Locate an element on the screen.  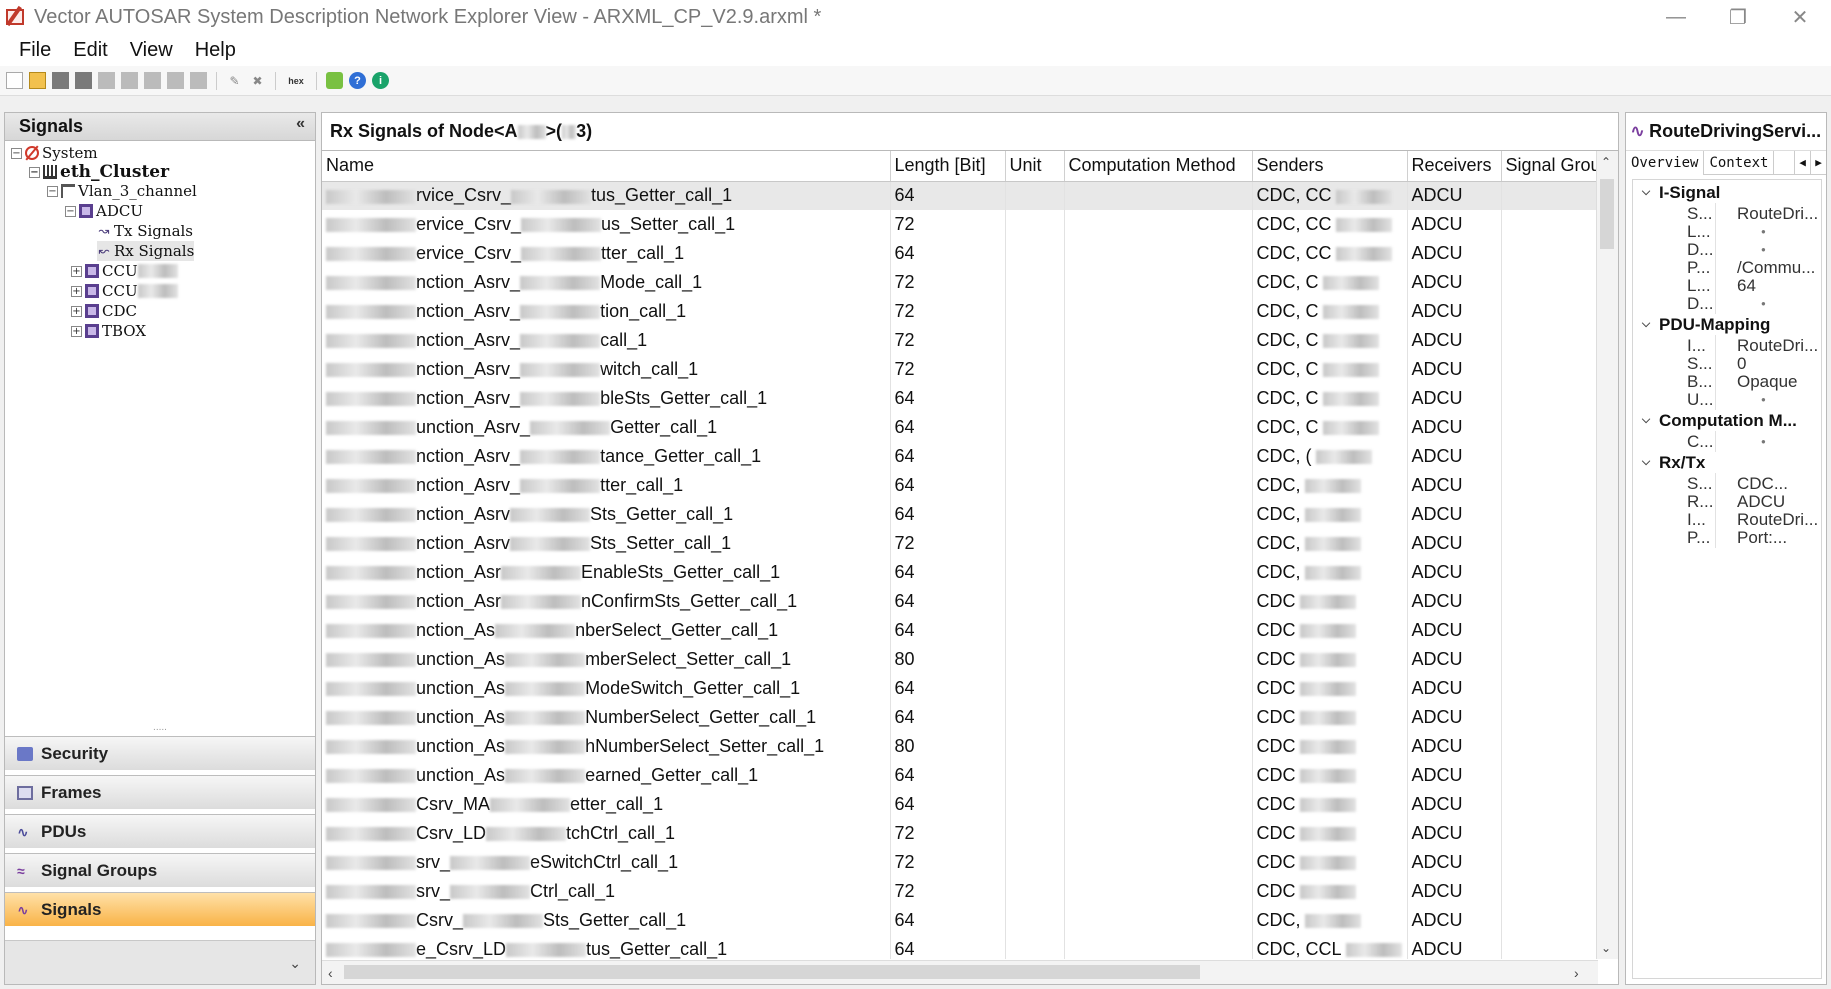
table-row: nction_Asrv Sts_Getter_call_1 64 CDC, ADCU is located at coordinates (970, 514).